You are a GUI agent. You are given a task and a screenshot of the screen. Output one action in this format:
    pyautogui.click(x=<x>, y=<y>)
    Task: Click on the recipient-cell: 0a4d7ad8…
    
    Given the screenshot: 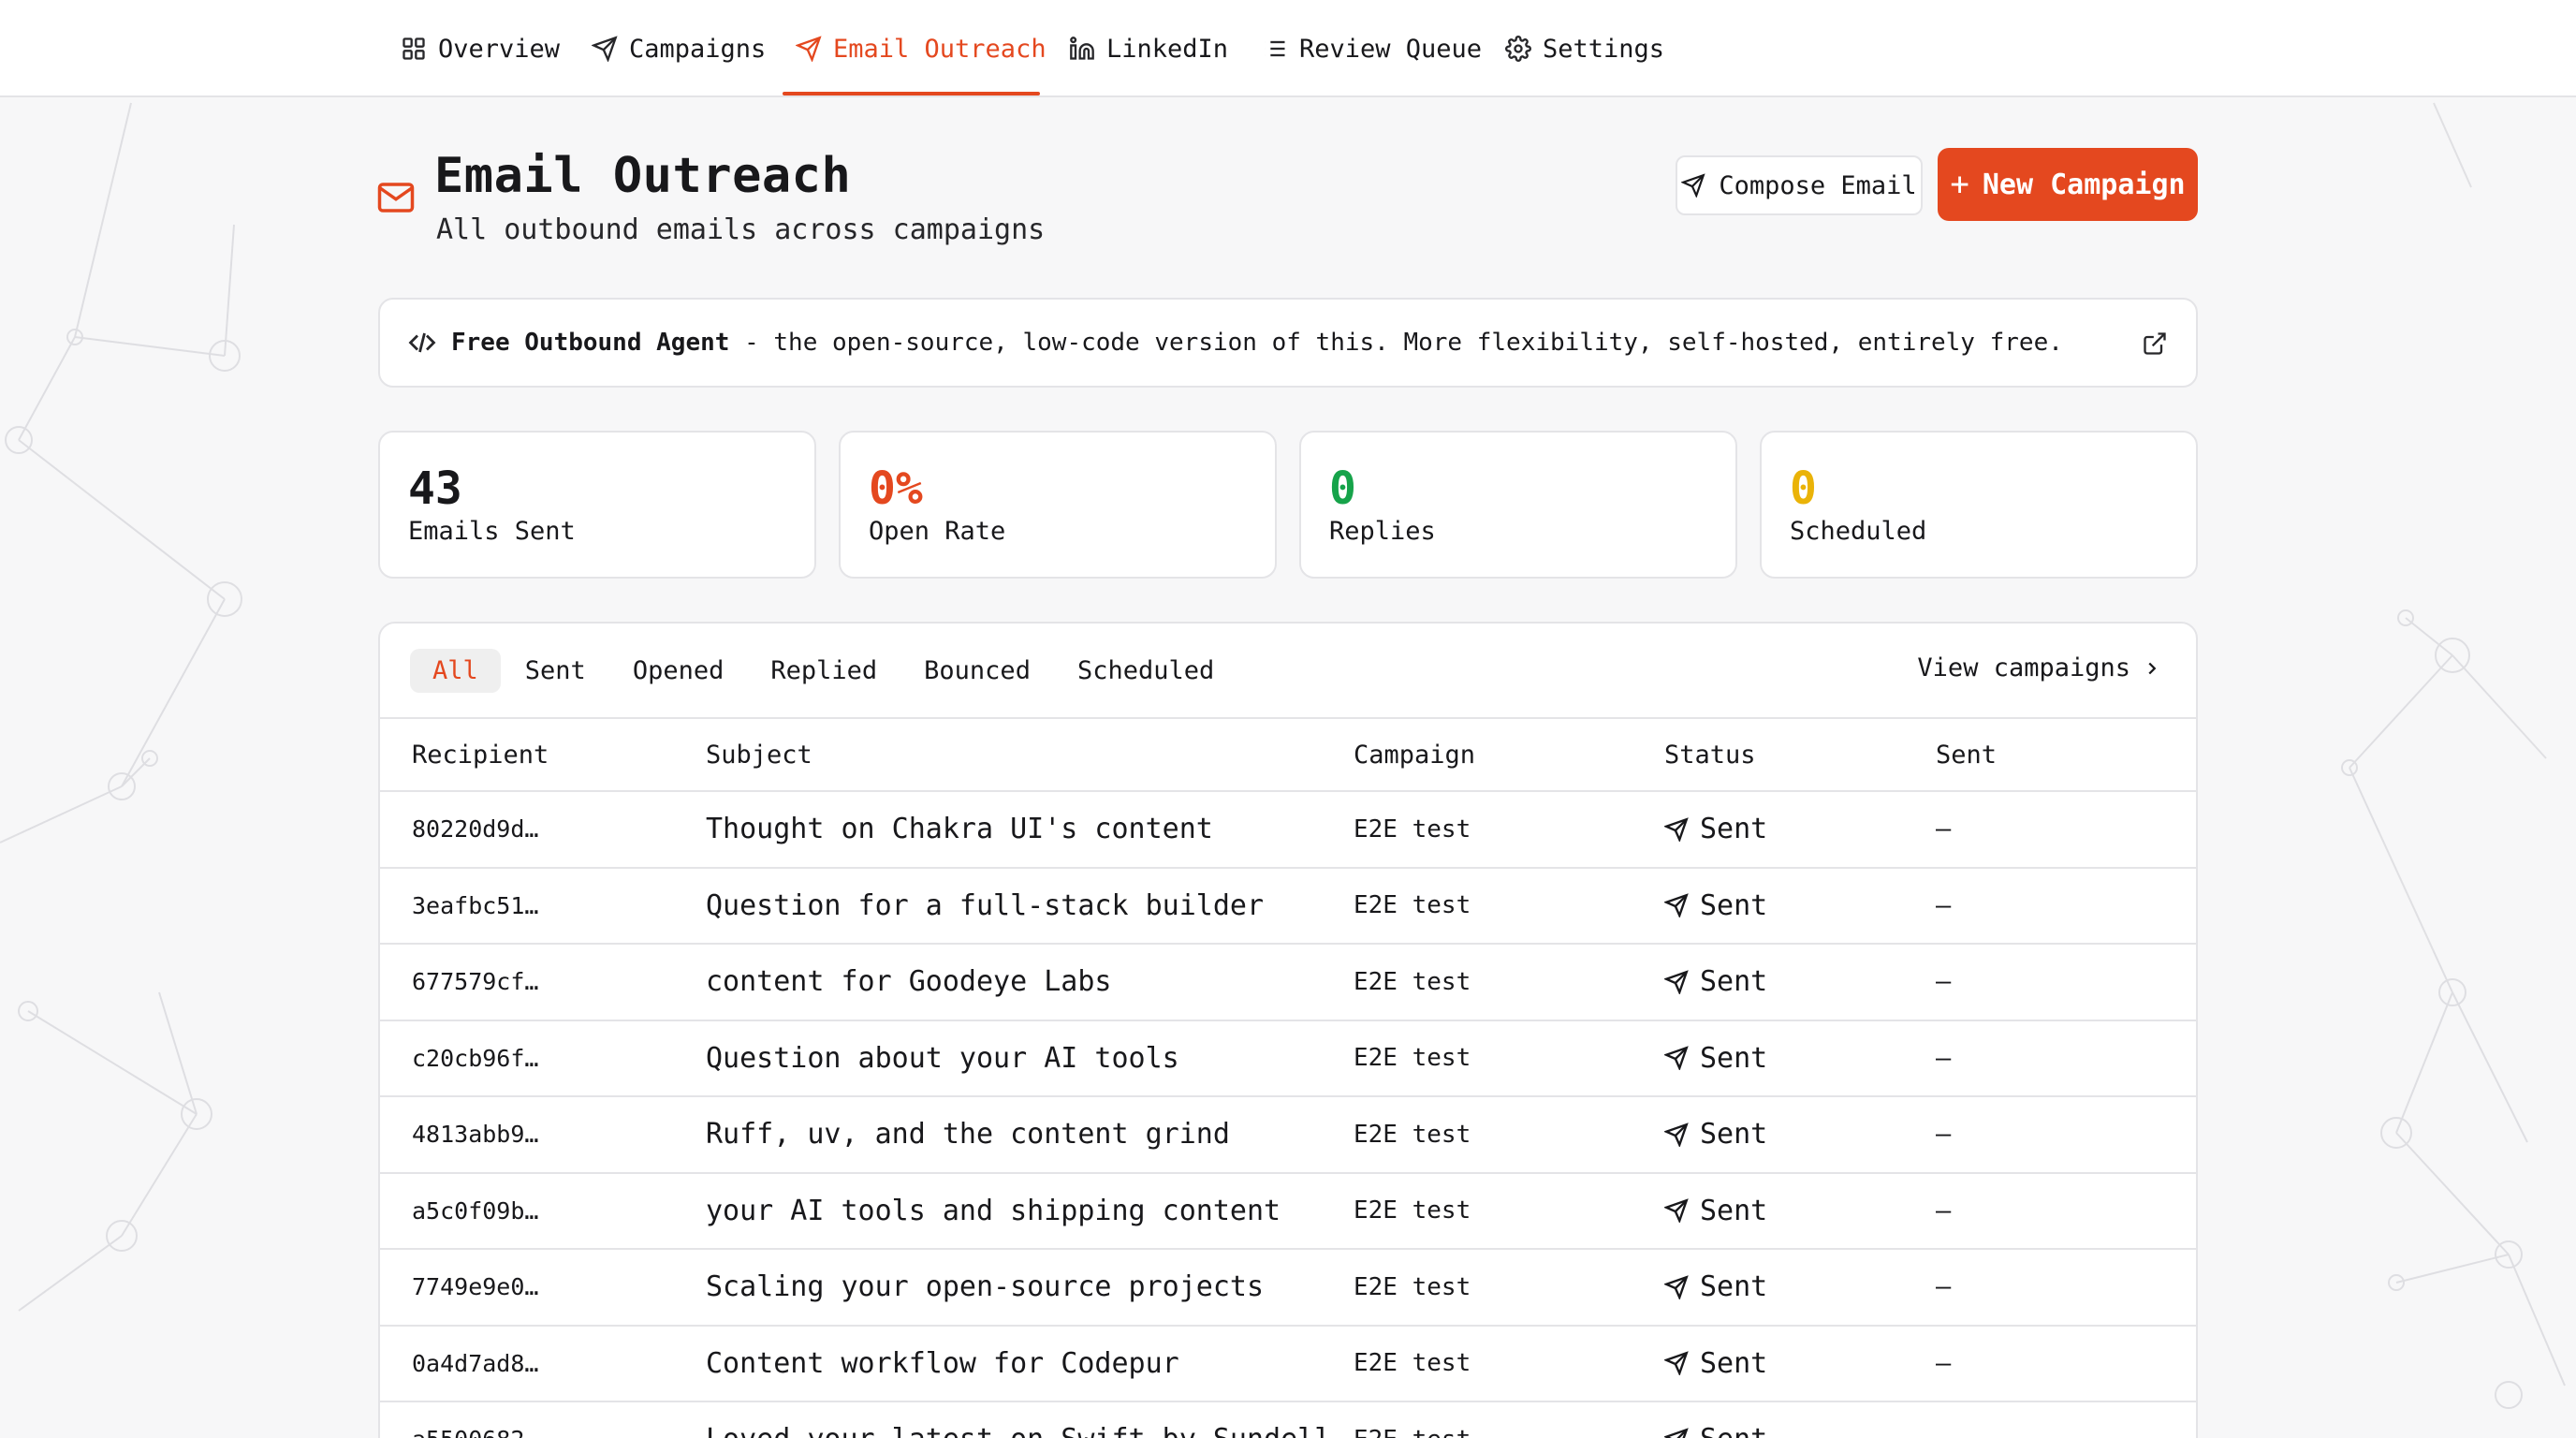 What is the action you would take?
    pyautogui.click(x=475, y=1363)
    